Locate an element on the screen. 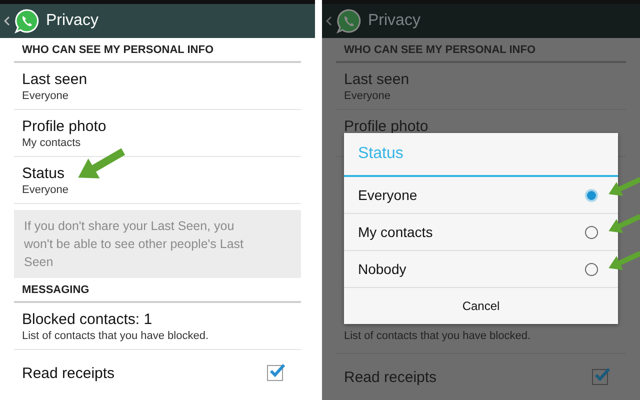  dialog-title: Status is located at coordinates (481, 155).